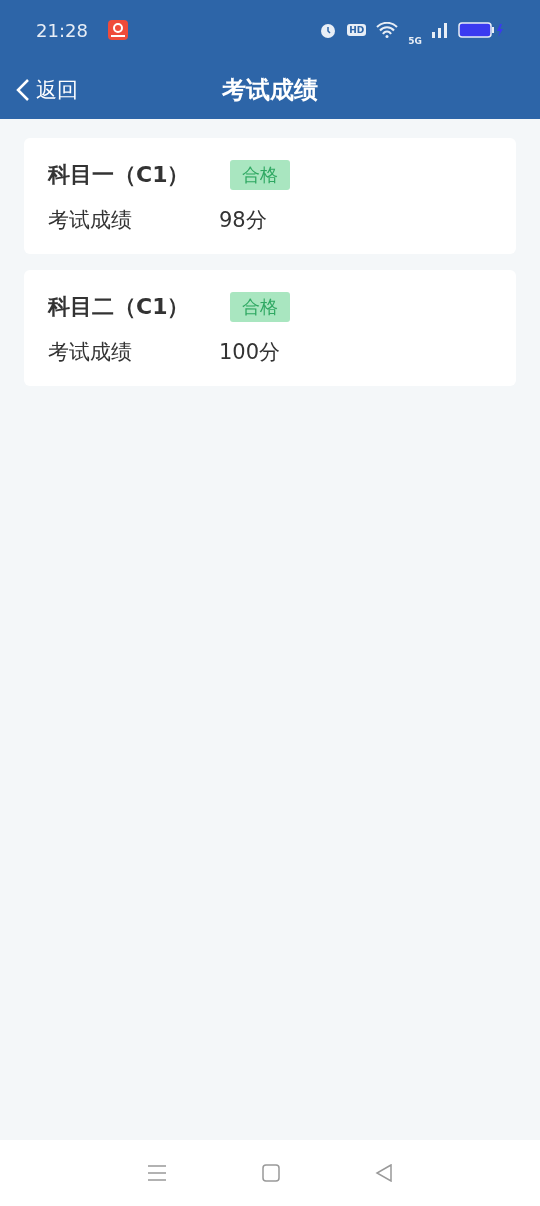 The height and width of the screenshot is (1206, 540). Describe the element at coordinates (62, 30) in the screenshot. I see `status-time: 21:28` at that location.